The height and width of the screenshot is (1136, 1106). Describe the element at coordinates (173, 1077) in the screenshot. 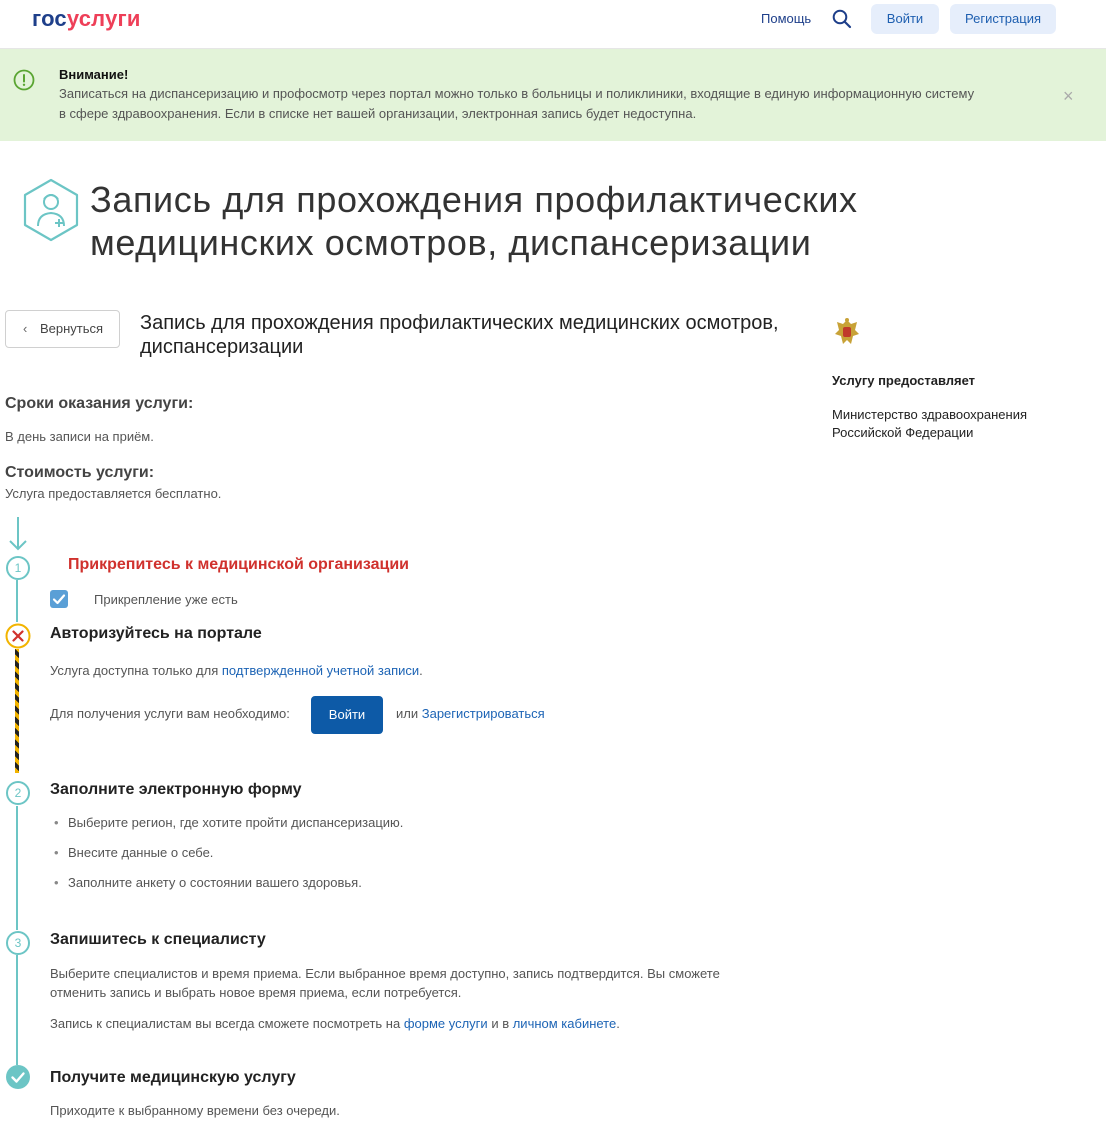

I see `step-receive-title: Получите медицинскую услугу` at that location.